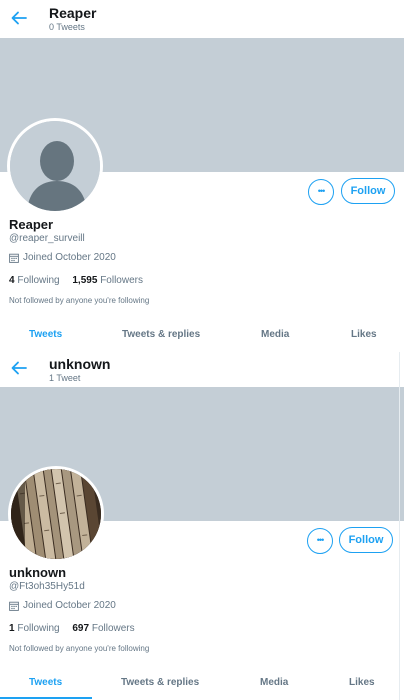 This screenshot has height=700, width=404. I want to click on display-name: unknown, so click(38, 572).